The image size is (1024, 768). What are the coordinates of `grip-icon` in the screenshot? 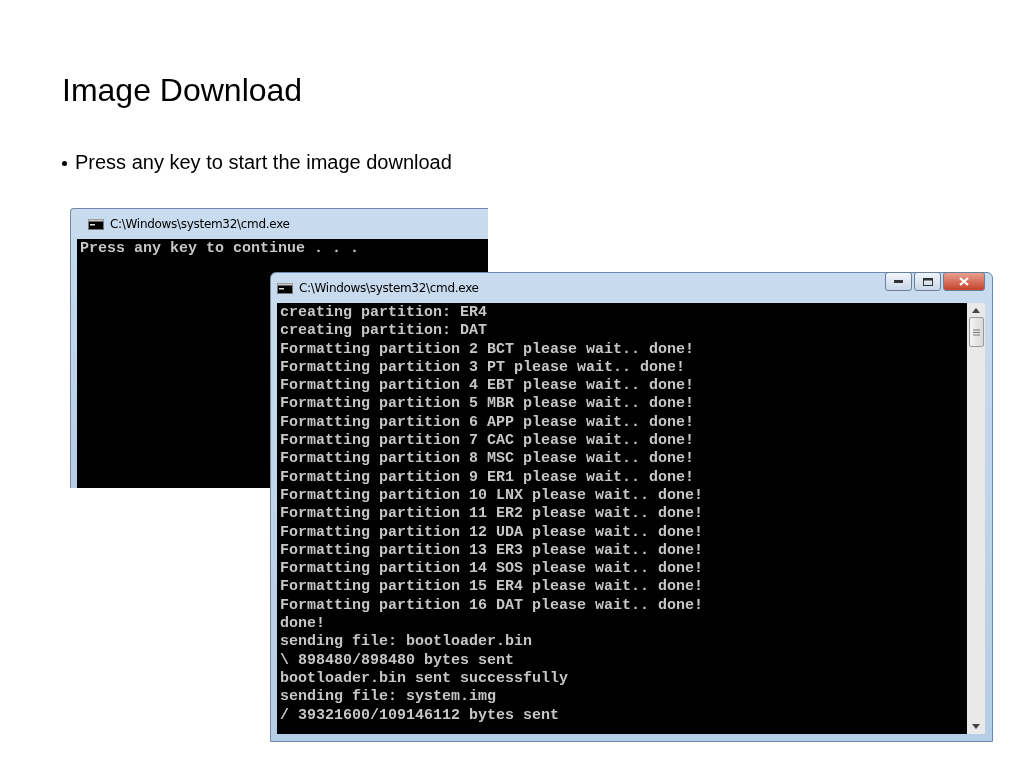 It's located at (976, 332).